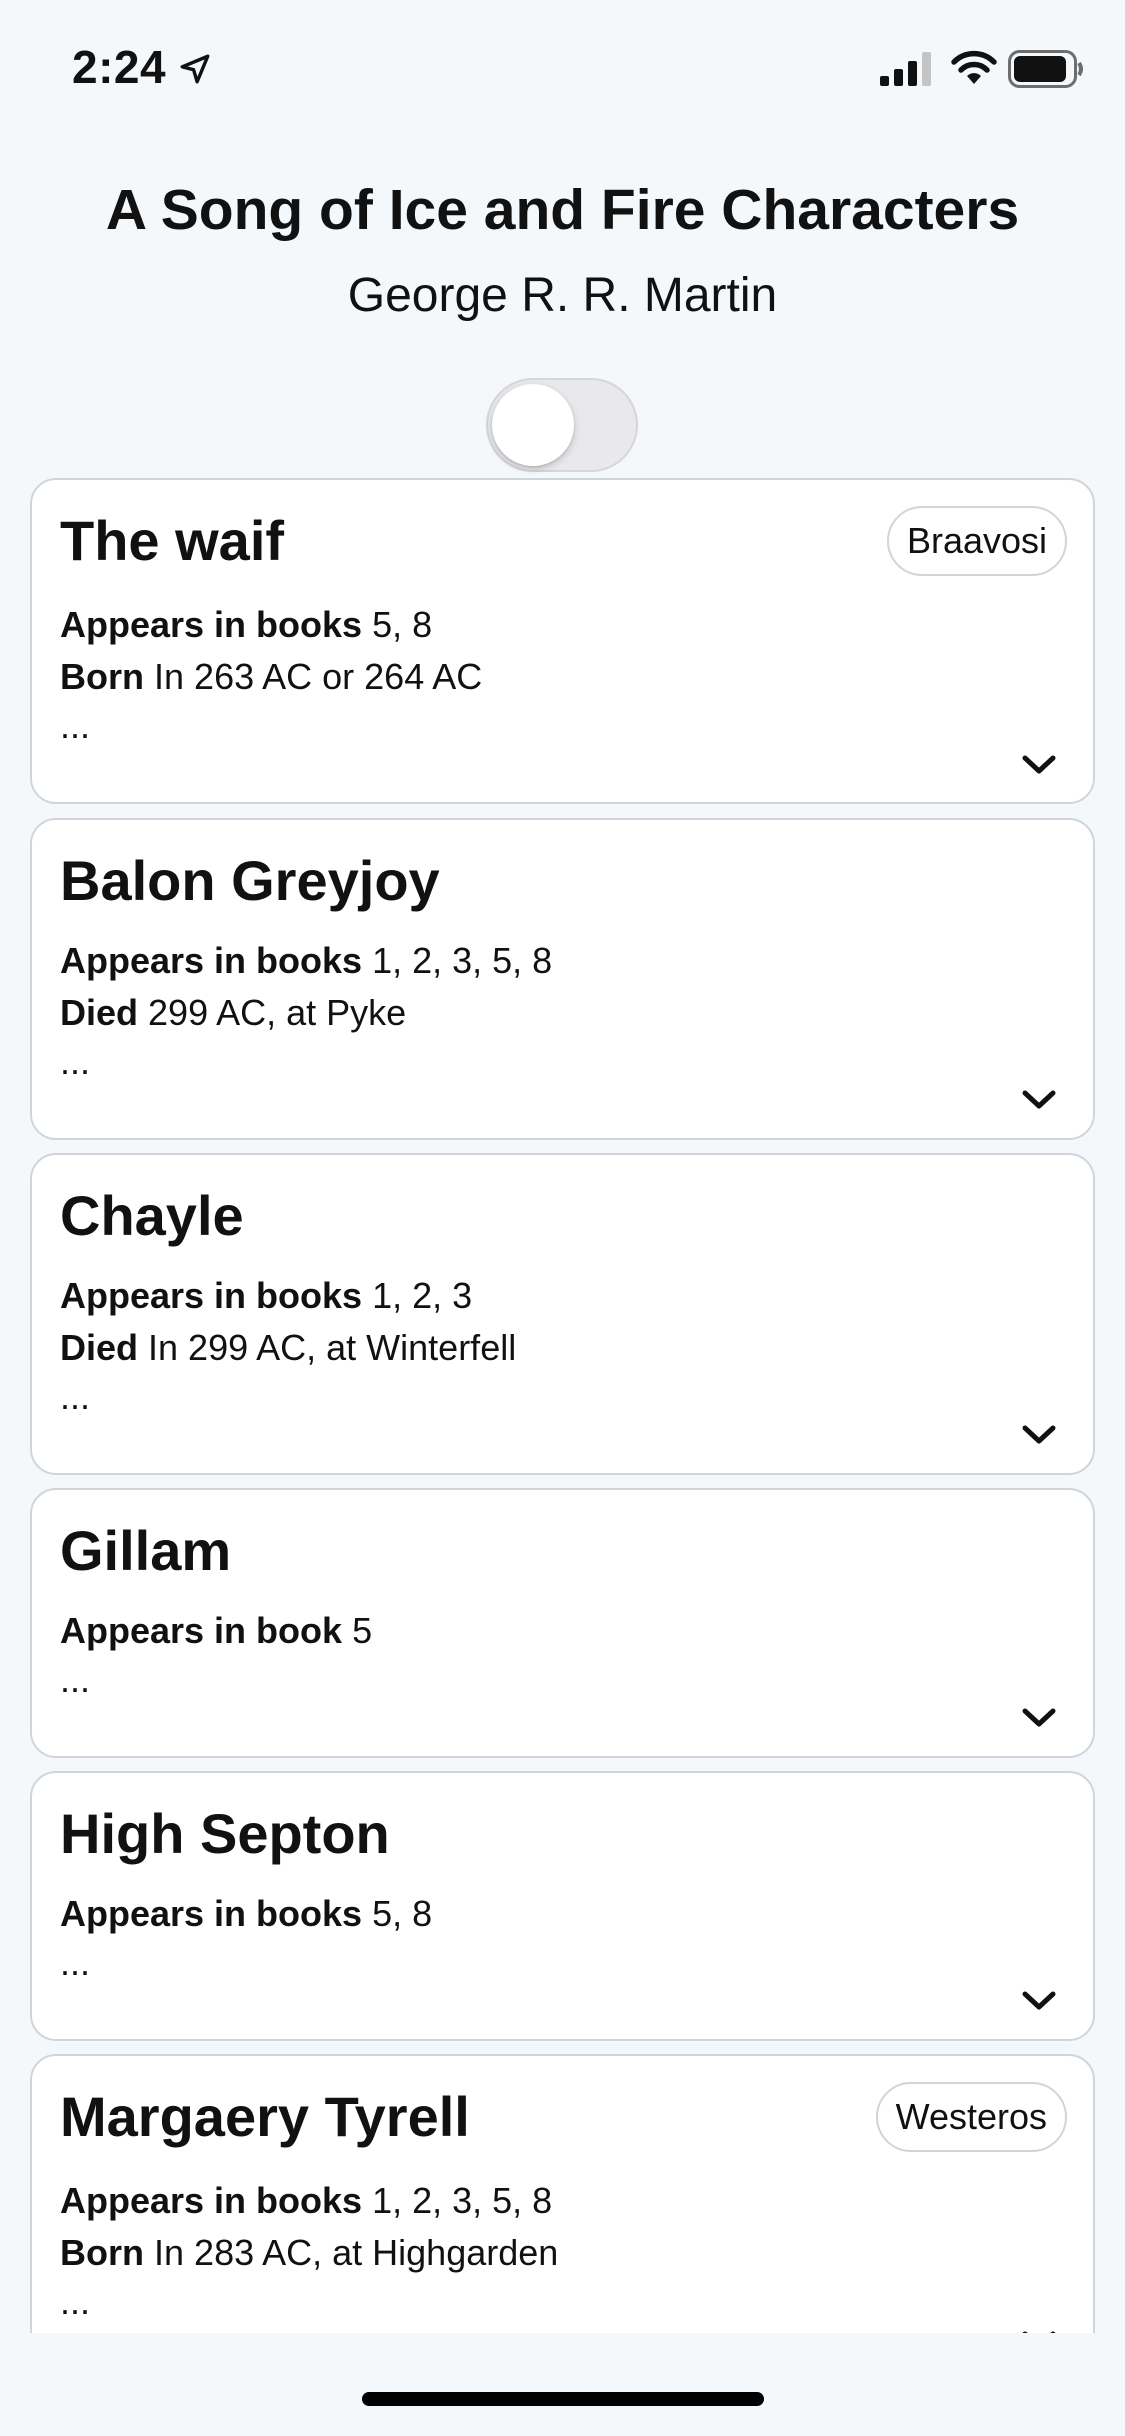  Describe the element at coordinates (905, 69) in the screenshot. I see `cellular-signal-icon` at that location.